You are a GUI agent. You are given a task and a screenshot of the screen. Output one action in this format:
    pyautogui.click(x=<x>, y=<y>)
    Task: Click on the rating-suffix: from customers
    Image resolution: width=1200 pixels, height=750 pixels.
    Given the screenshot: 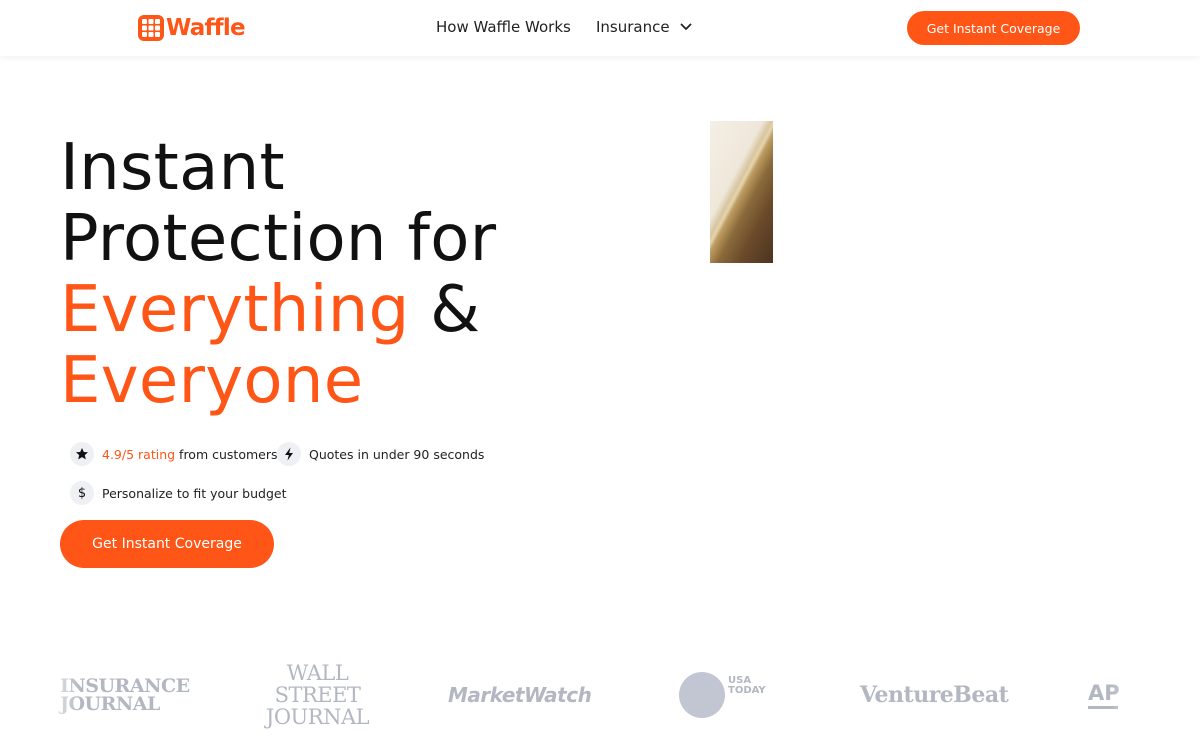 What is the action you would take?
    pyautogui.click(x=228, y=454)
    